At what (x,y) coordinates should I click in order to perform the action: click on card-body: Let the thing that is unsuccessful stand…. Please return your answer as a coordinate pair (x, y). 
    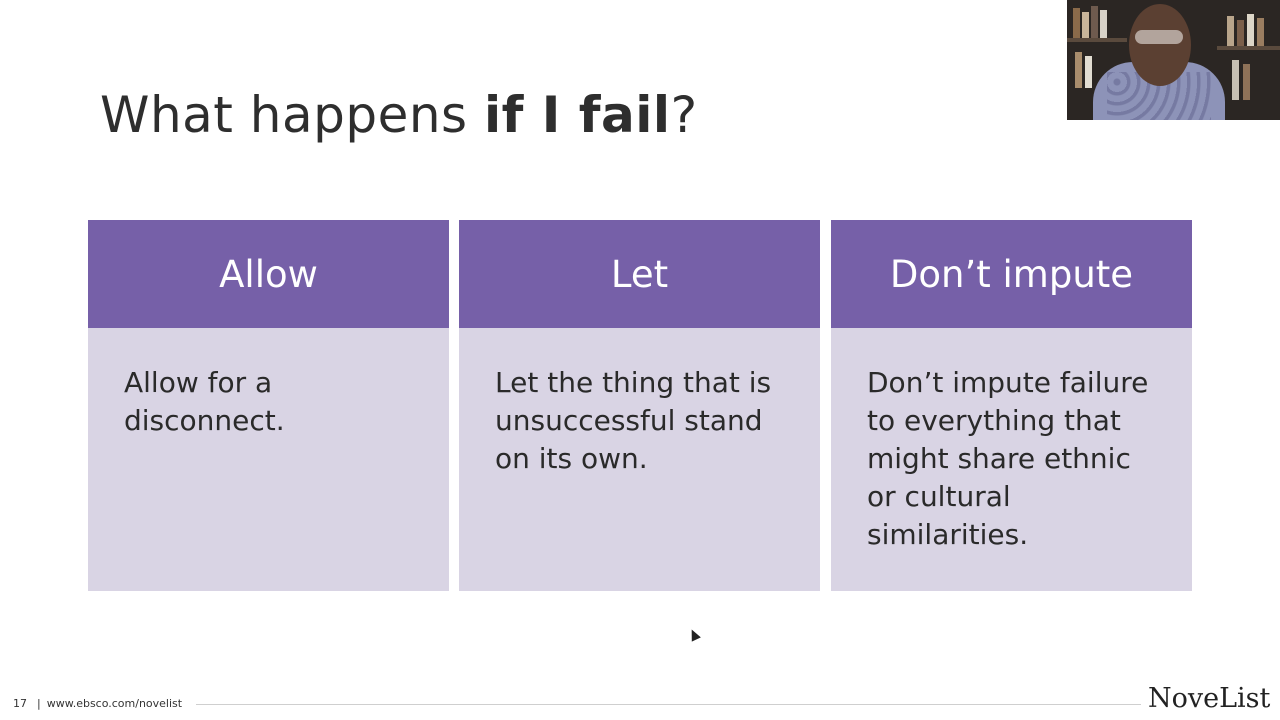
    Looking at the image, I should click on (633, 420).